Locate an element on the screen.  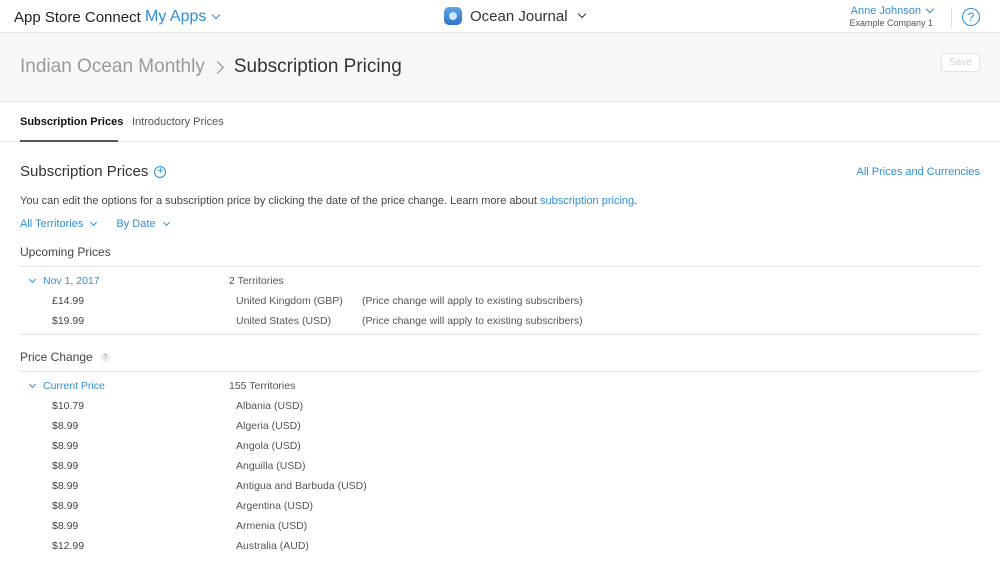
price-value: $12.99 is located at coordinates (68, 546).